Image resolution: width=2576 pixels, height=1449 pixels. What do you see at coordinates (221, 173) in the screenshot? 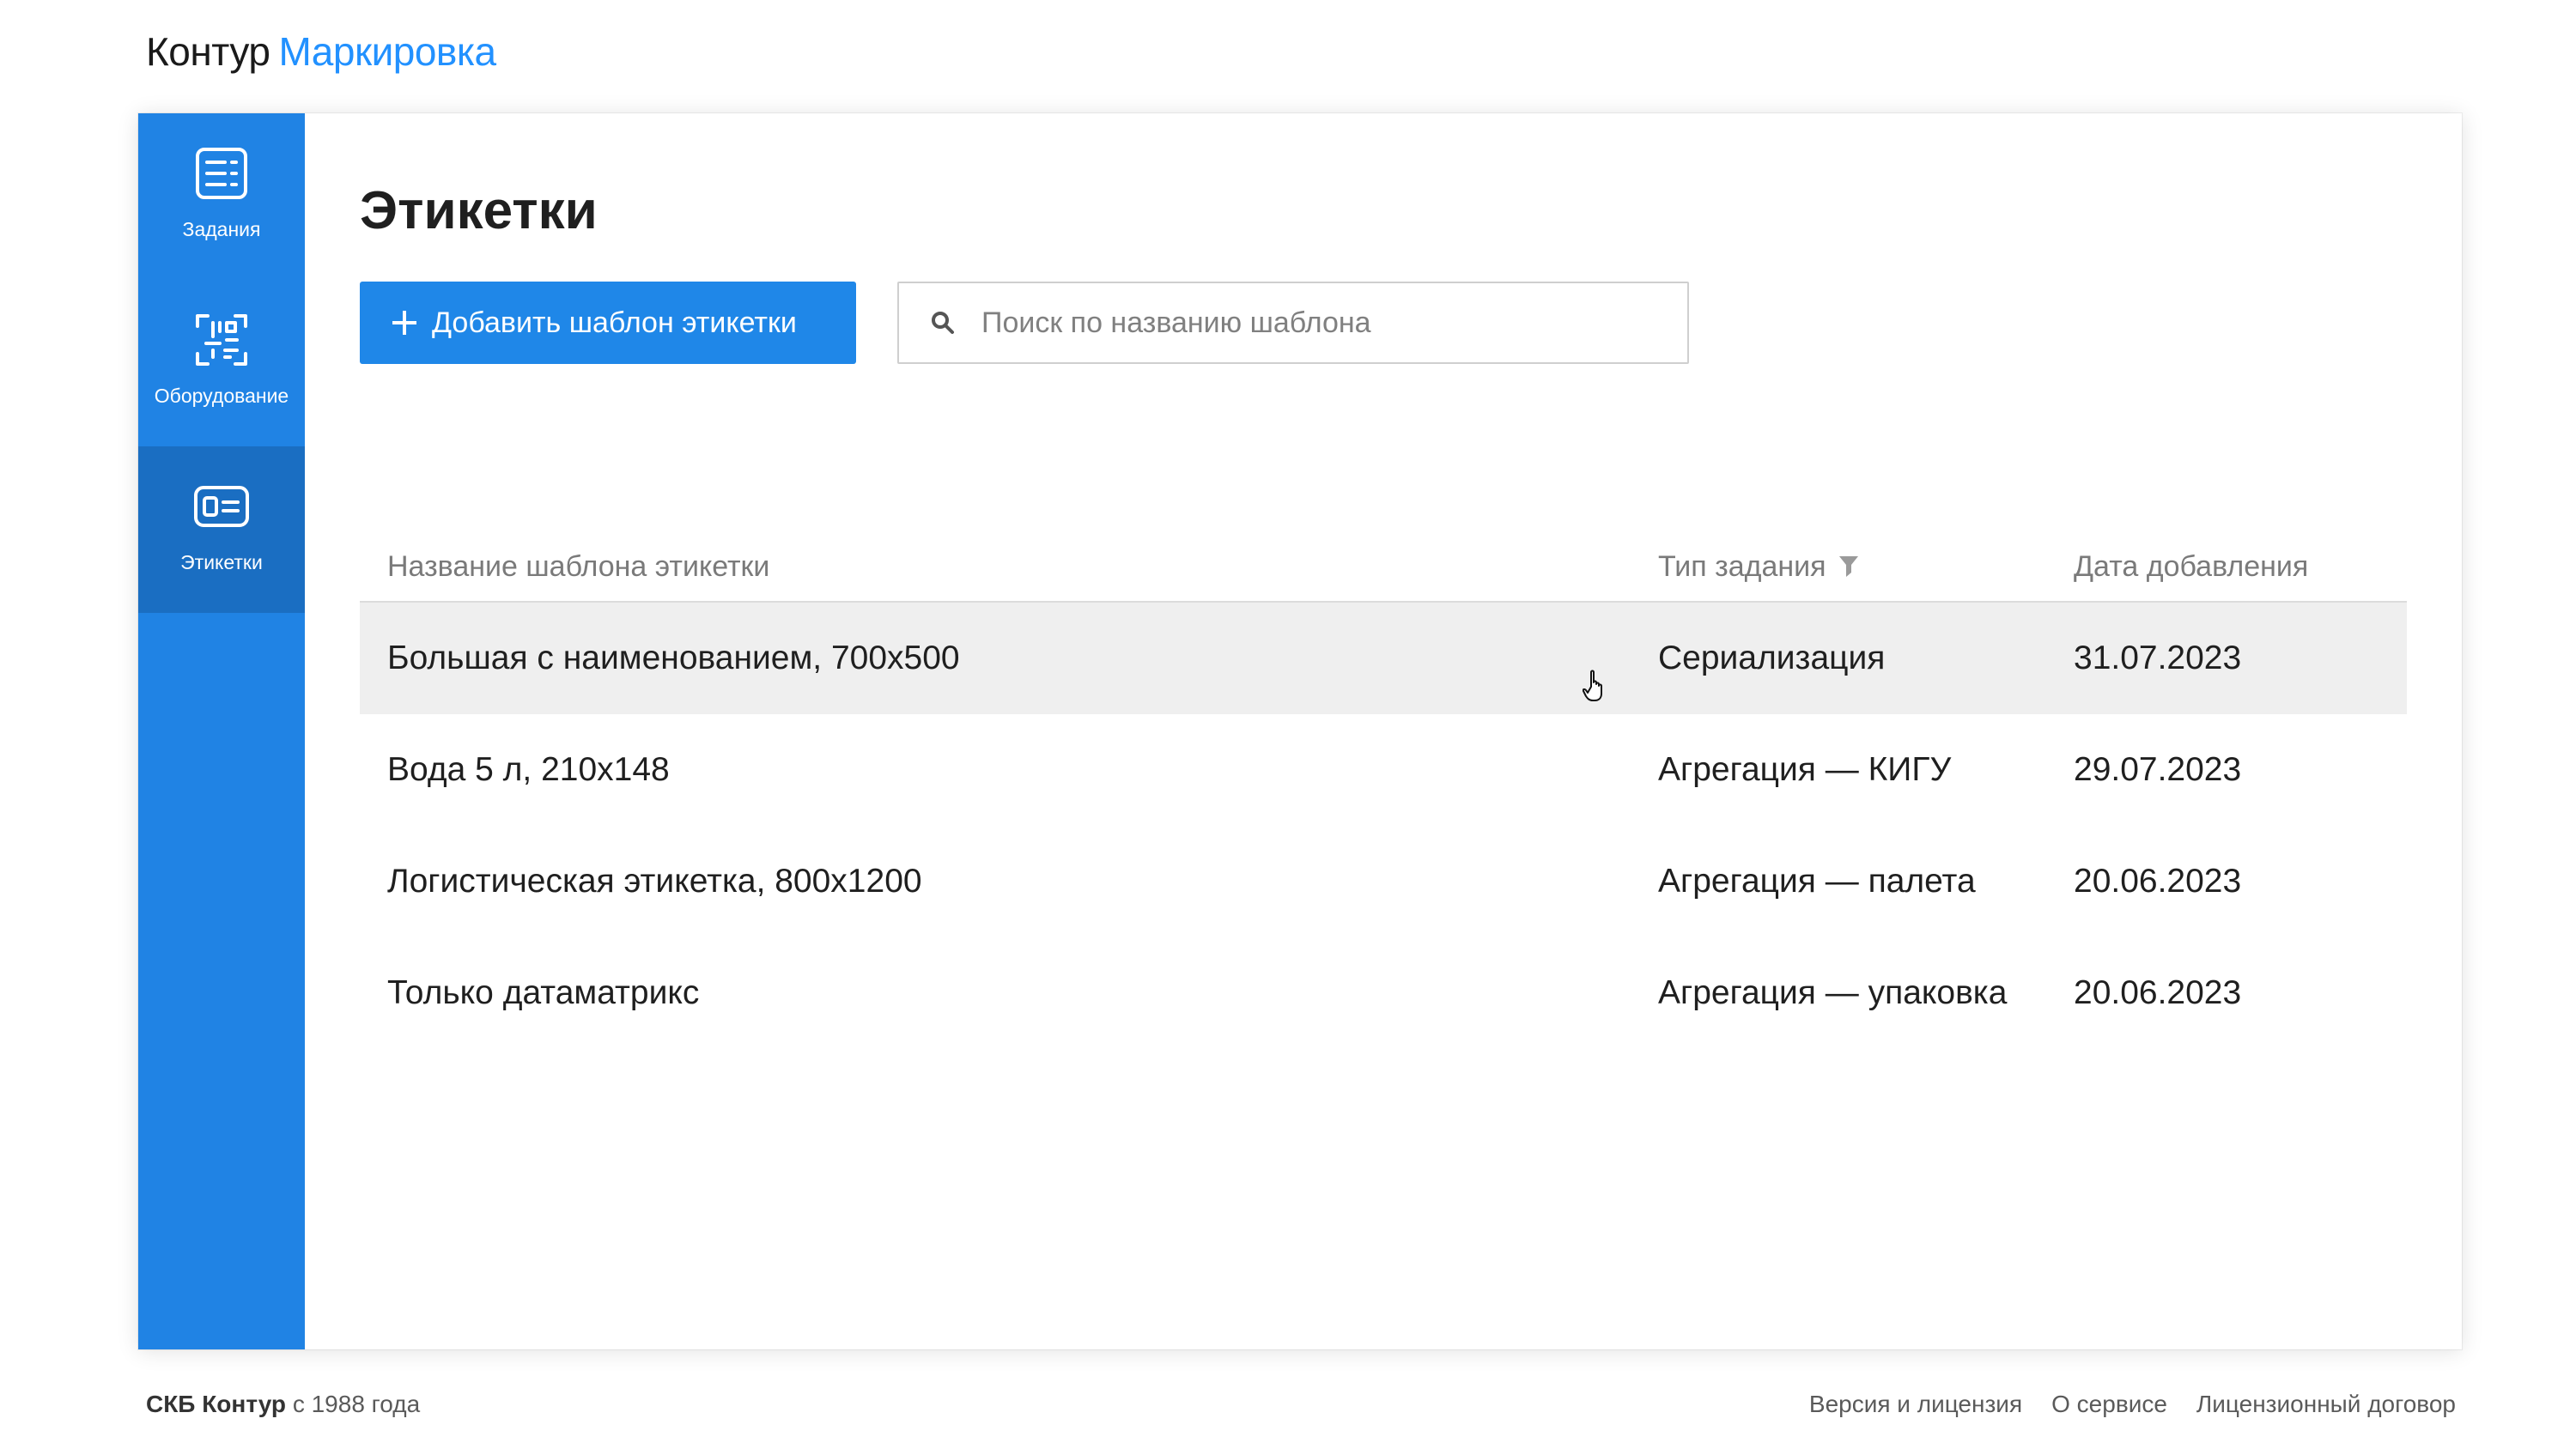
I see `tasks-icon` at bounding box center [221, 173].